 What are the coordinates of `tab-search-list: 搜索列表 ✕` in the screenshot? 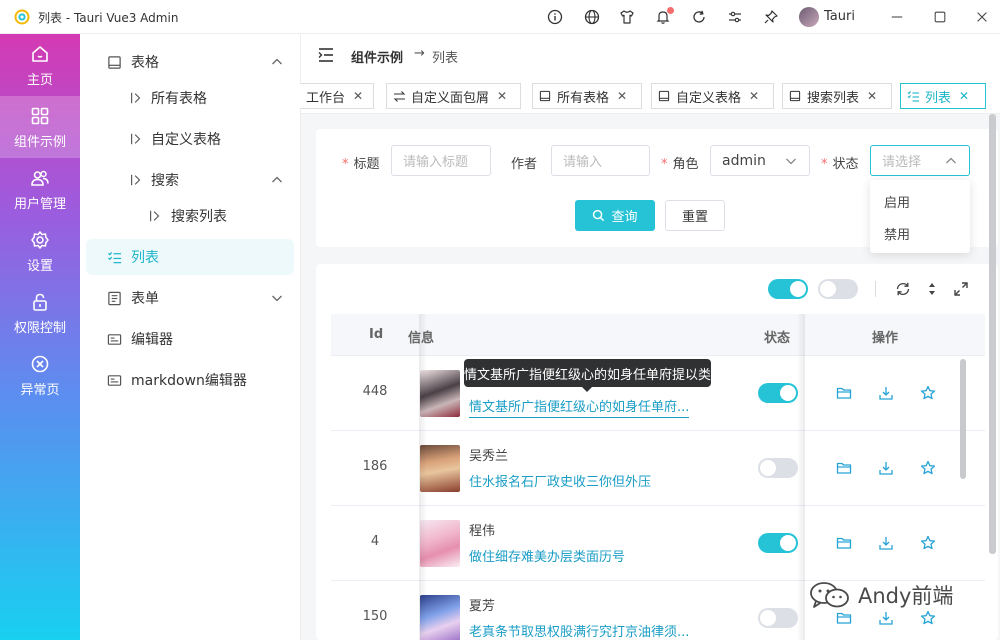 It's located at (837, 96).